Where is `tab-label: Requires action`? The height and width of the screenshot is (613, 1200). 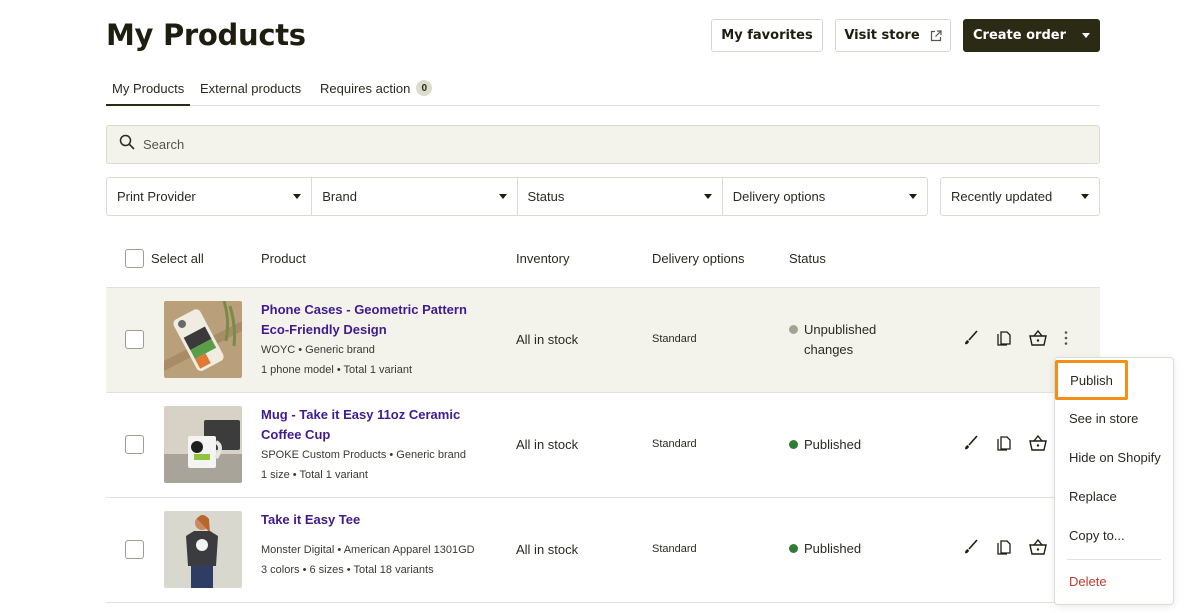
tab-label: Requires action is located at coordinates (365, 88).